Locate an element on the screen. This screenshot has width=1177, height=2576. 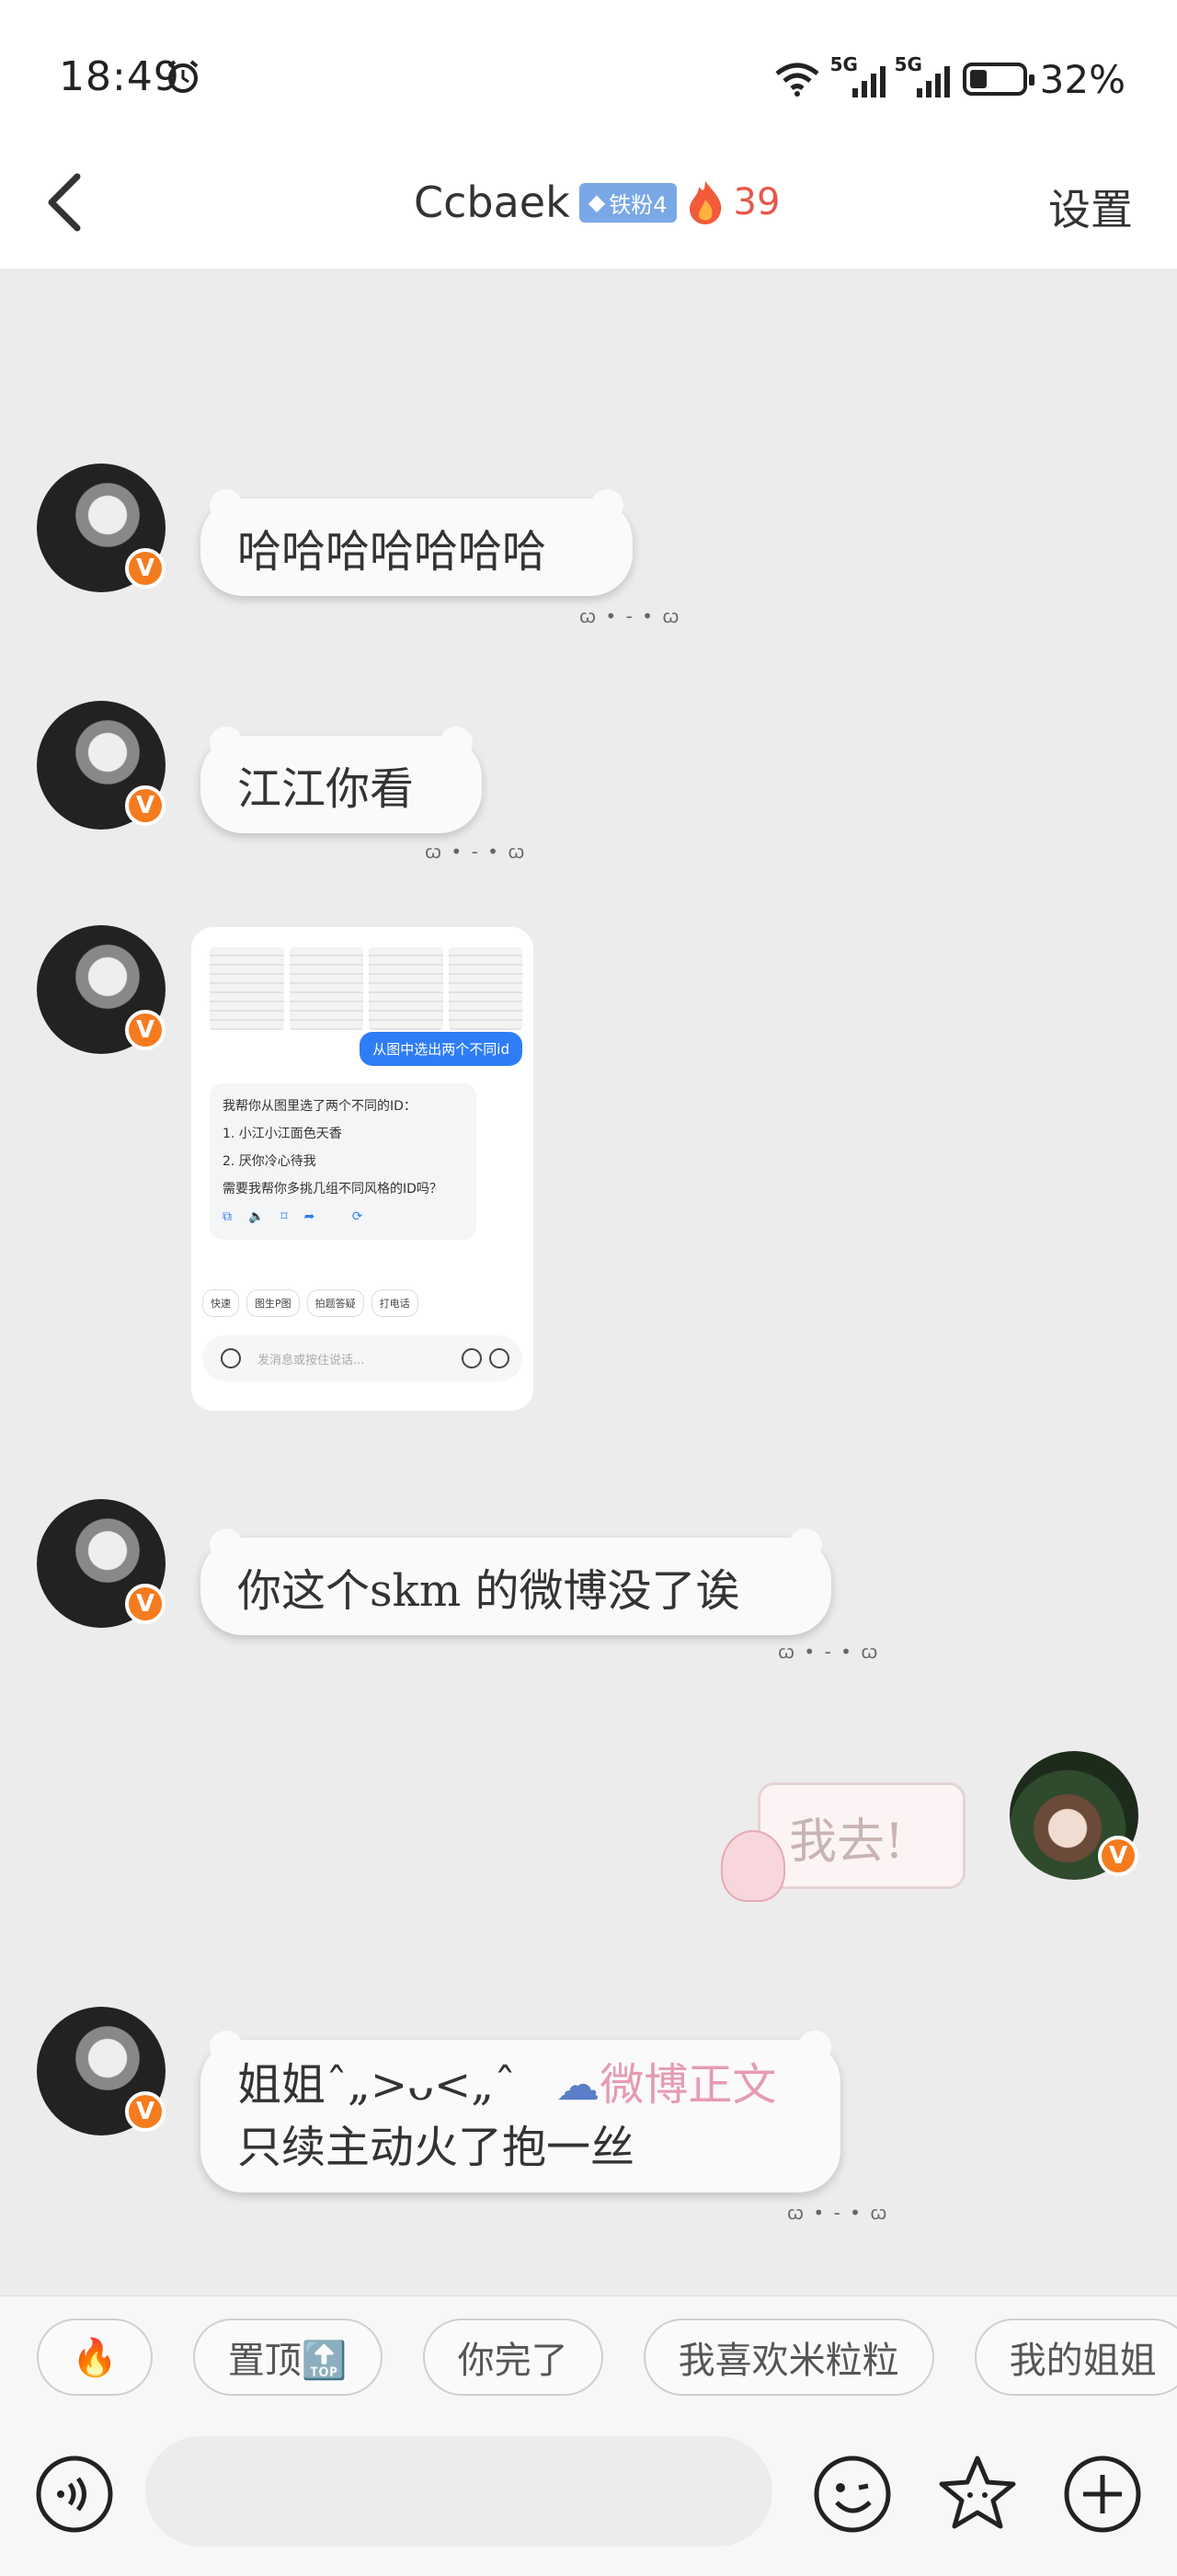
screenshot-question: 从图中选出两个不同id is located at coordinates (441, 1049).